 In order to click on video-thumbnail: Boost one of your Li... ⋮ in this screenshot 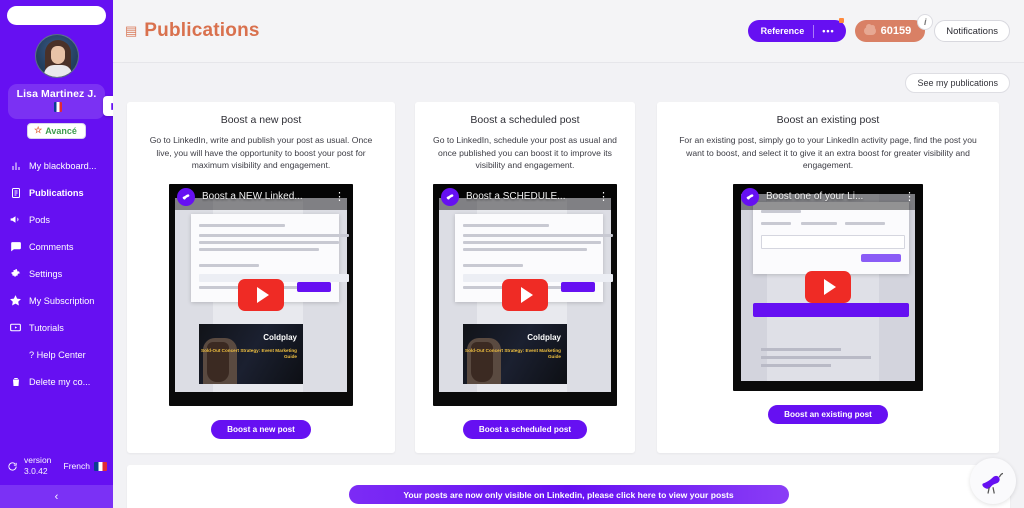, I will do `click(828, 287)`.